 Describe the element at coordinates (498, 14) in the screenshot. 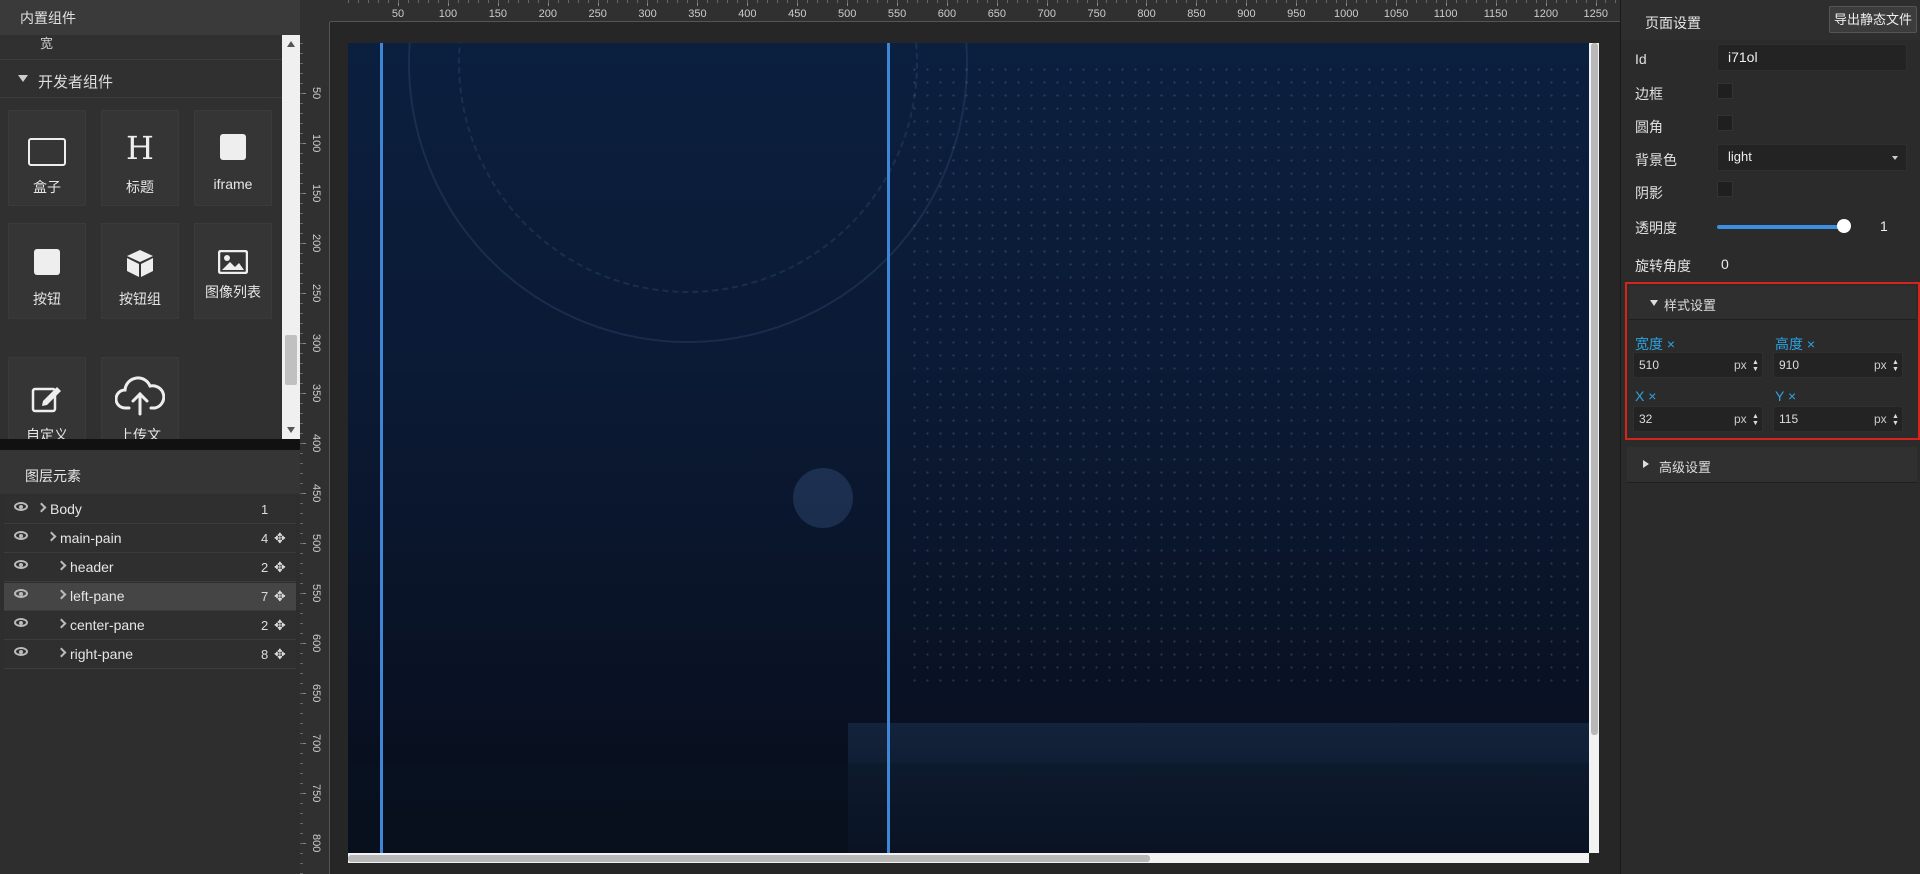

I see `ruler-tick-label: 150` at that location.